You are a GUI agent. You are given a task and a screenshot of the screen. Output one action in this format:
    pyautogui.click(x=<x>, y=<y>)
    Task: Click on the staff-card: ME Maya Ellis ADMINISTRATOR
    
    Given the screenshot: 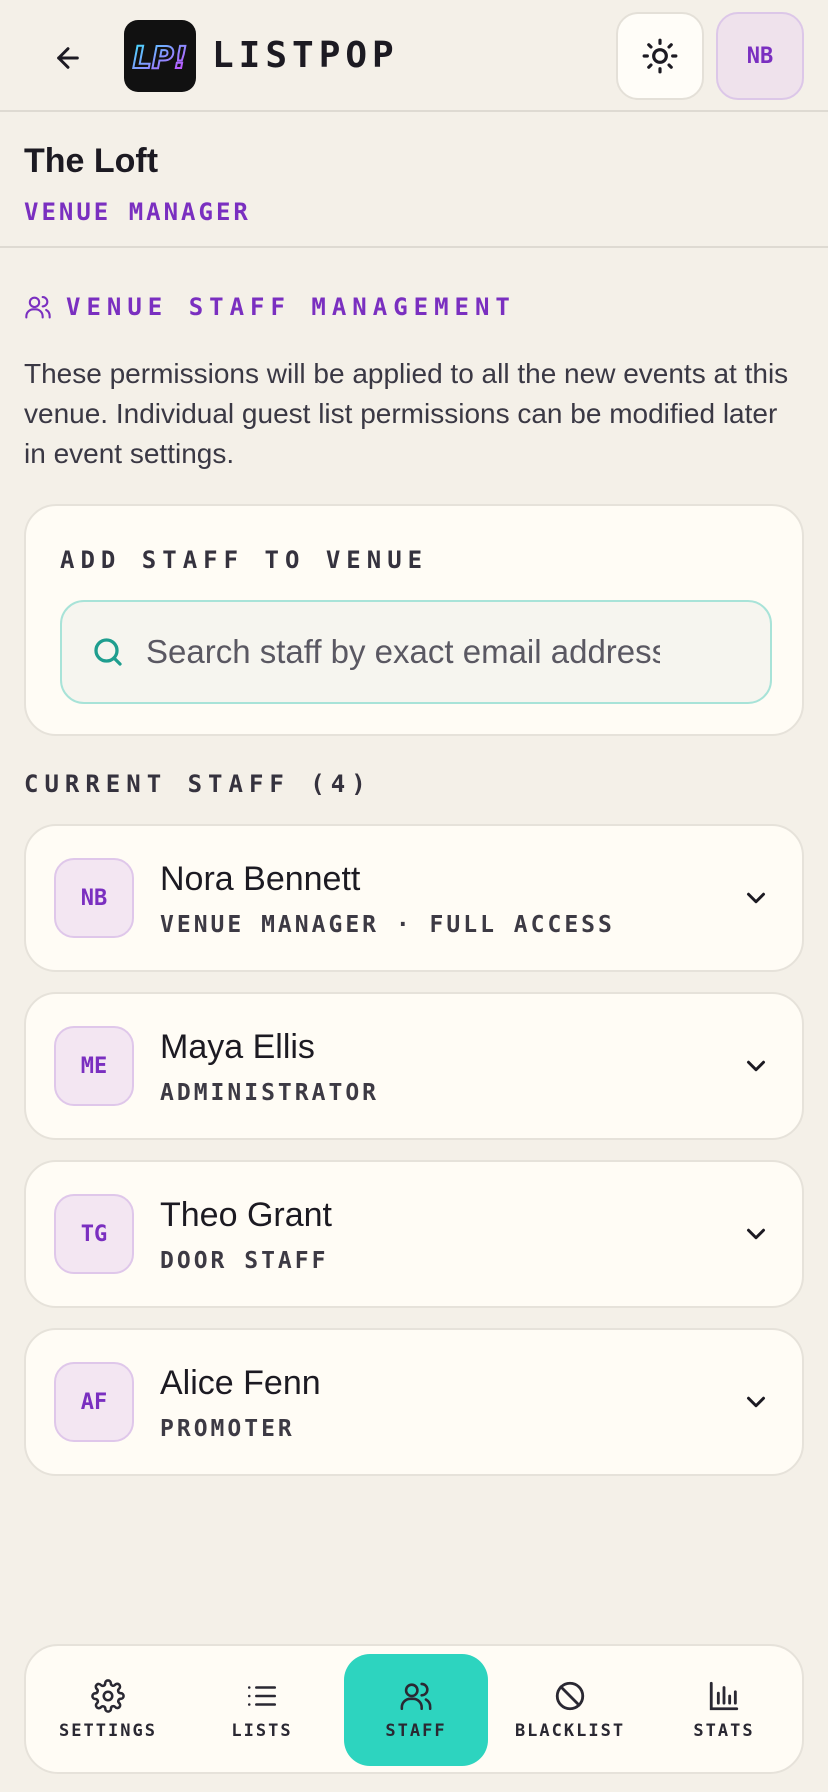 What is the action you would take?
    pyautogui.click(x=414, y=1066)
    